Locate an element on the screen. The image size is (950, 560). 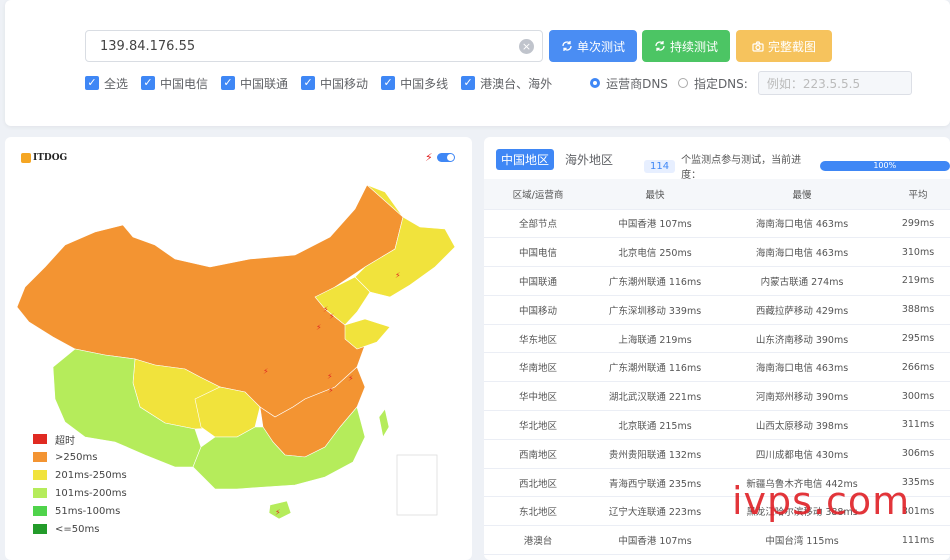
table-row: 华北地区 北京联通 215ms 山西太原移动 398ms 311ms is located at coordinates (717, 425).